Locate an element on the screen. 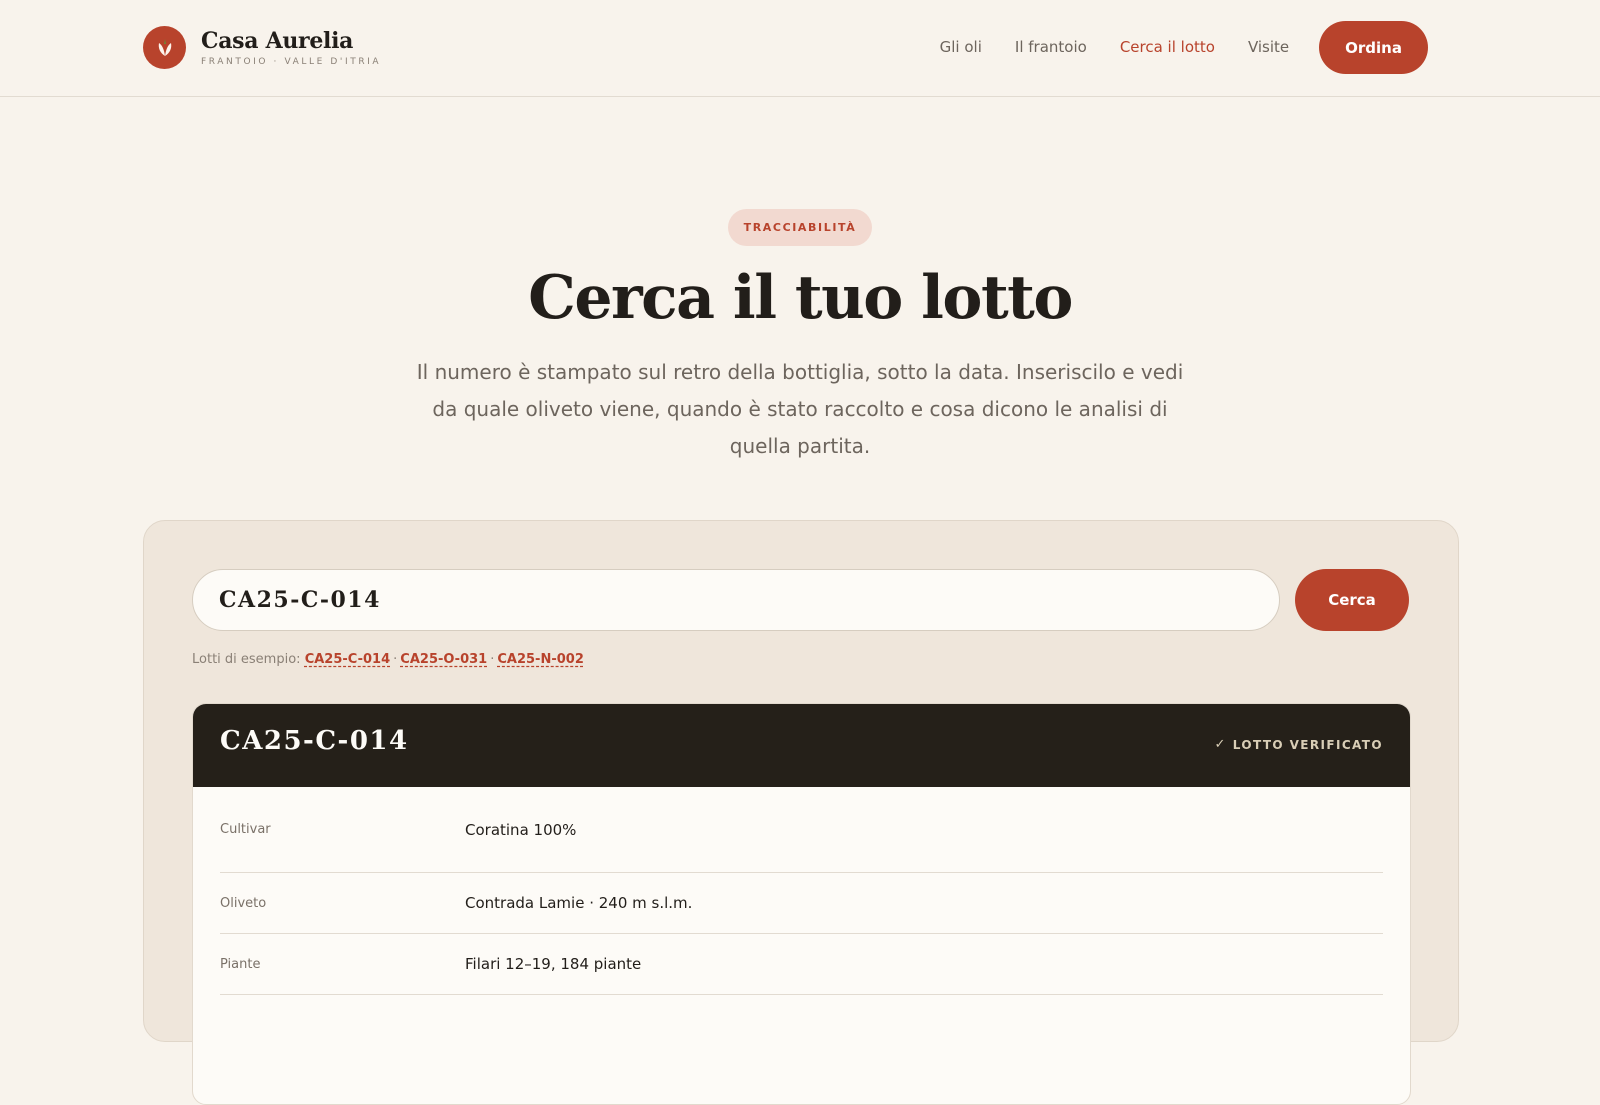  example-lot-link: CA25-N-002 is located at coordinates (540, 659).